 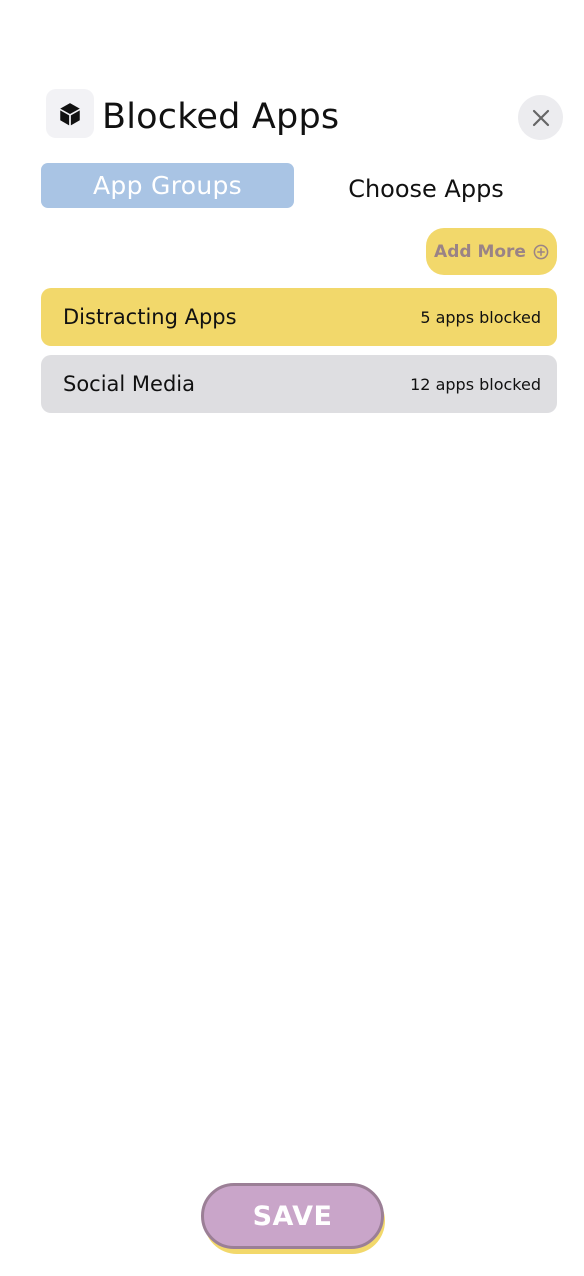 I want to click on tab-app-groups: App Groups, so click(x=167, y=185).